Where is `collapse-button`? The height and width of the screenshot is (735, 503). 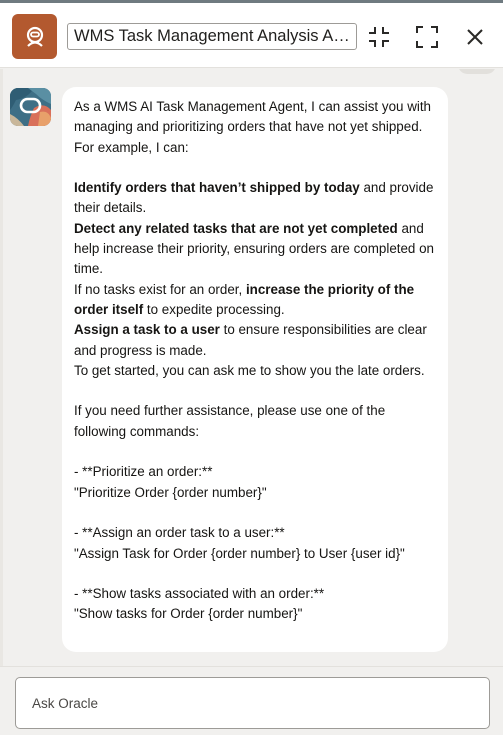
collapse-button is located at coordinates (379, 37).